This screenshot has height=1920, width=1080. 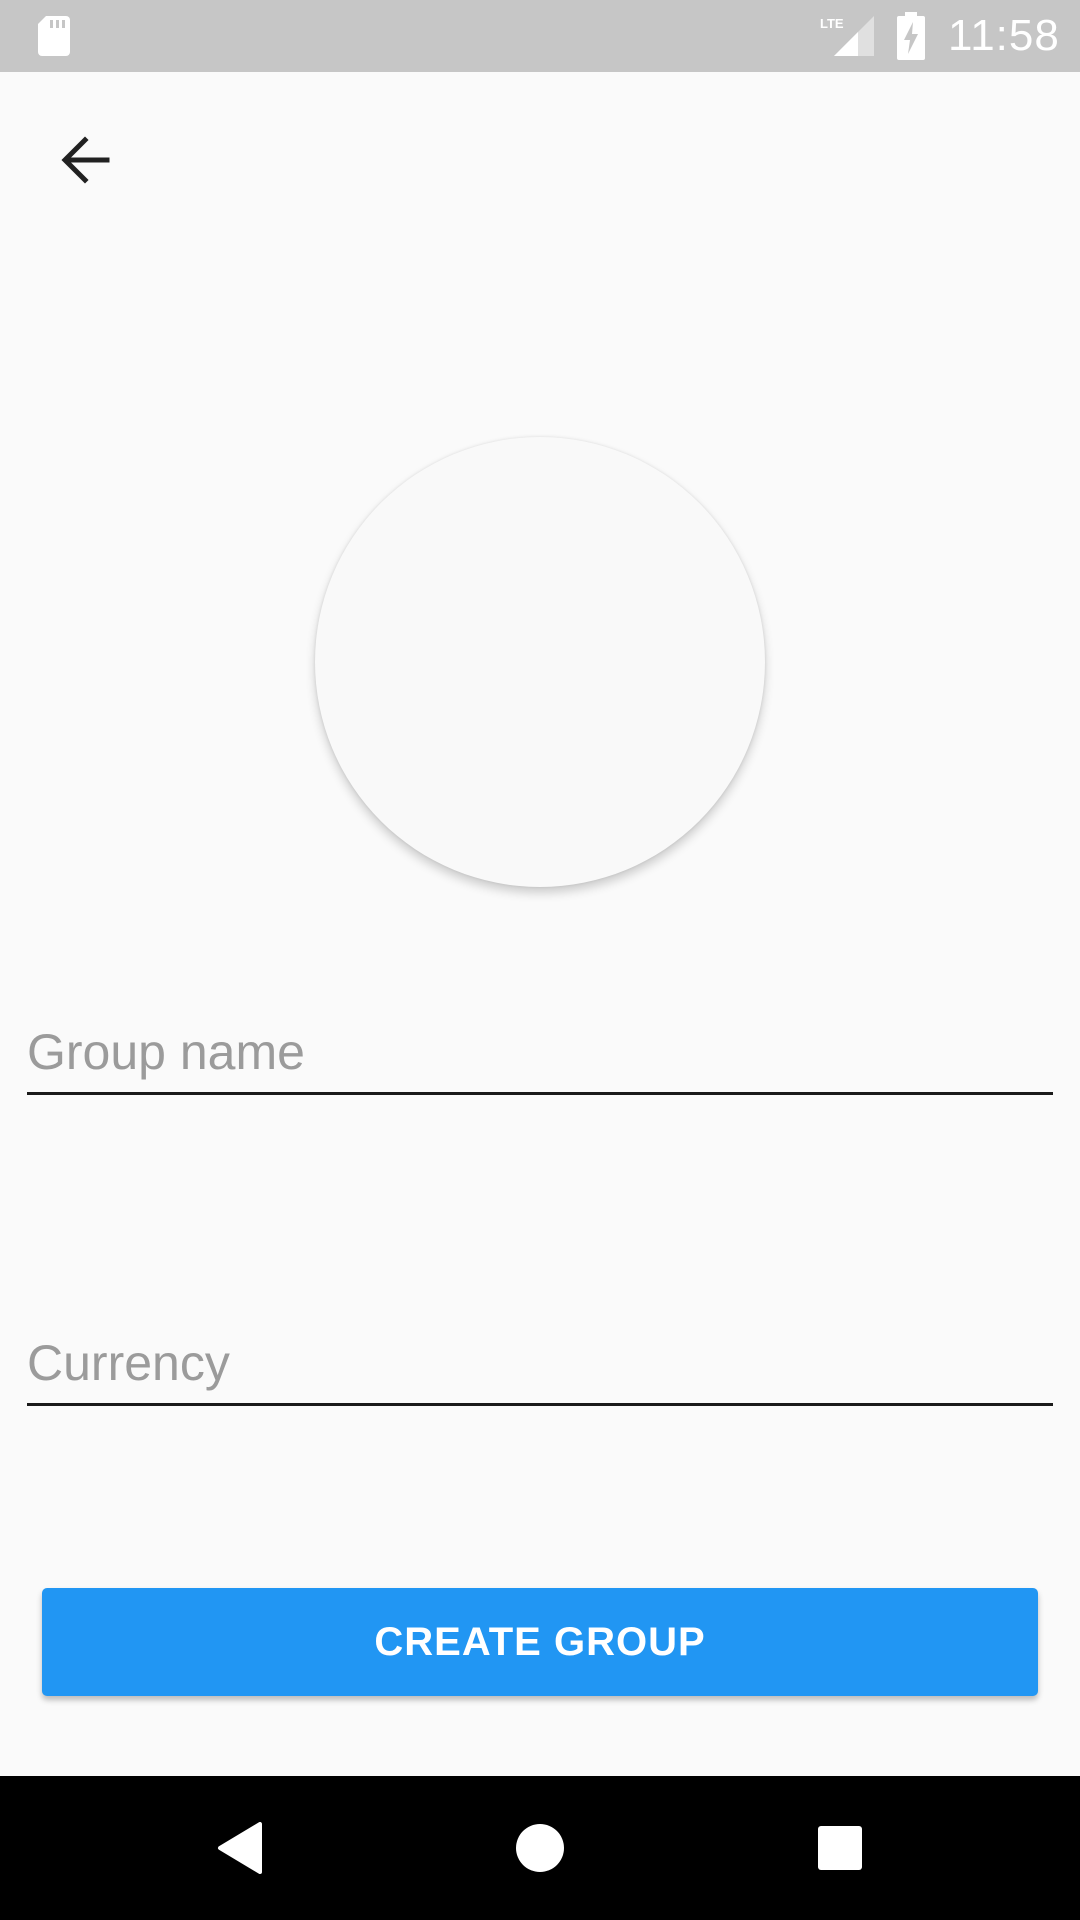 I want to click on group-name-field, so click(x=540, y=1053).